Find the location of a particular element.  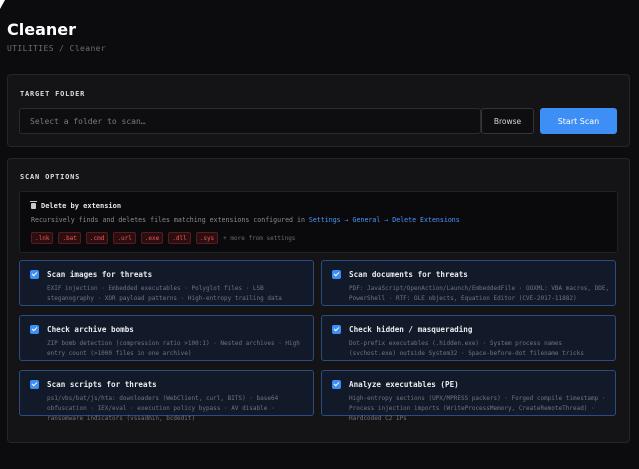

start-scan-button: Start Scan is located at coordinates (578, 121).